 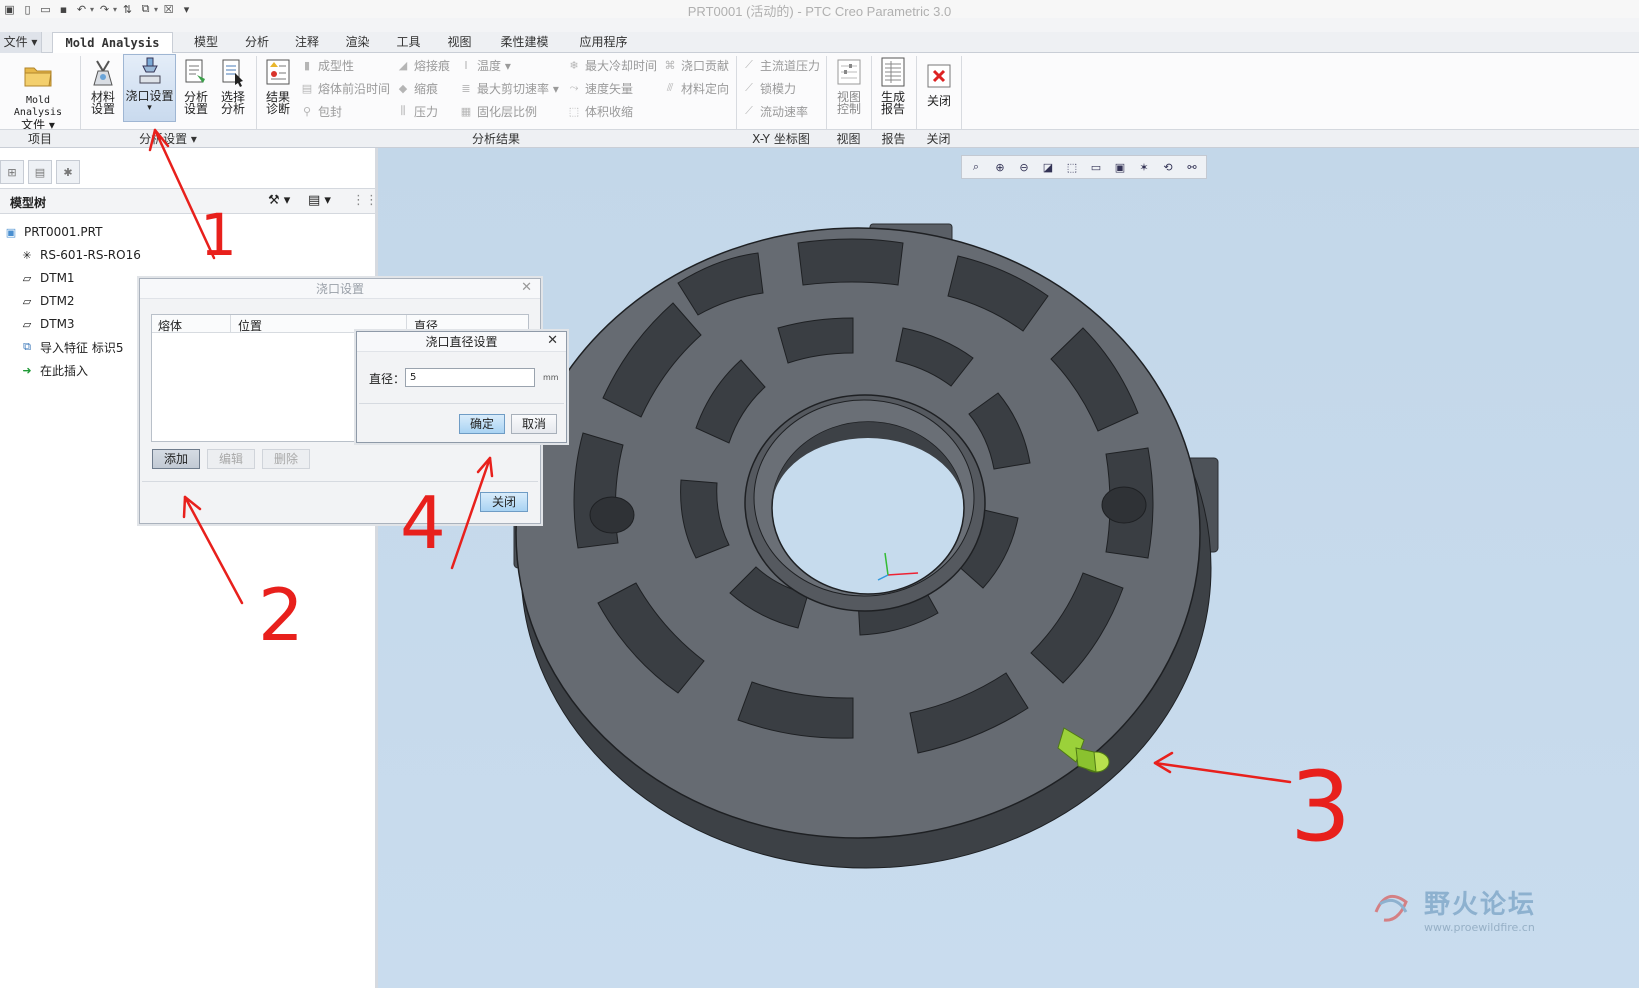 I want to click on column-header-location: 位置, so click(x=250, y=325).